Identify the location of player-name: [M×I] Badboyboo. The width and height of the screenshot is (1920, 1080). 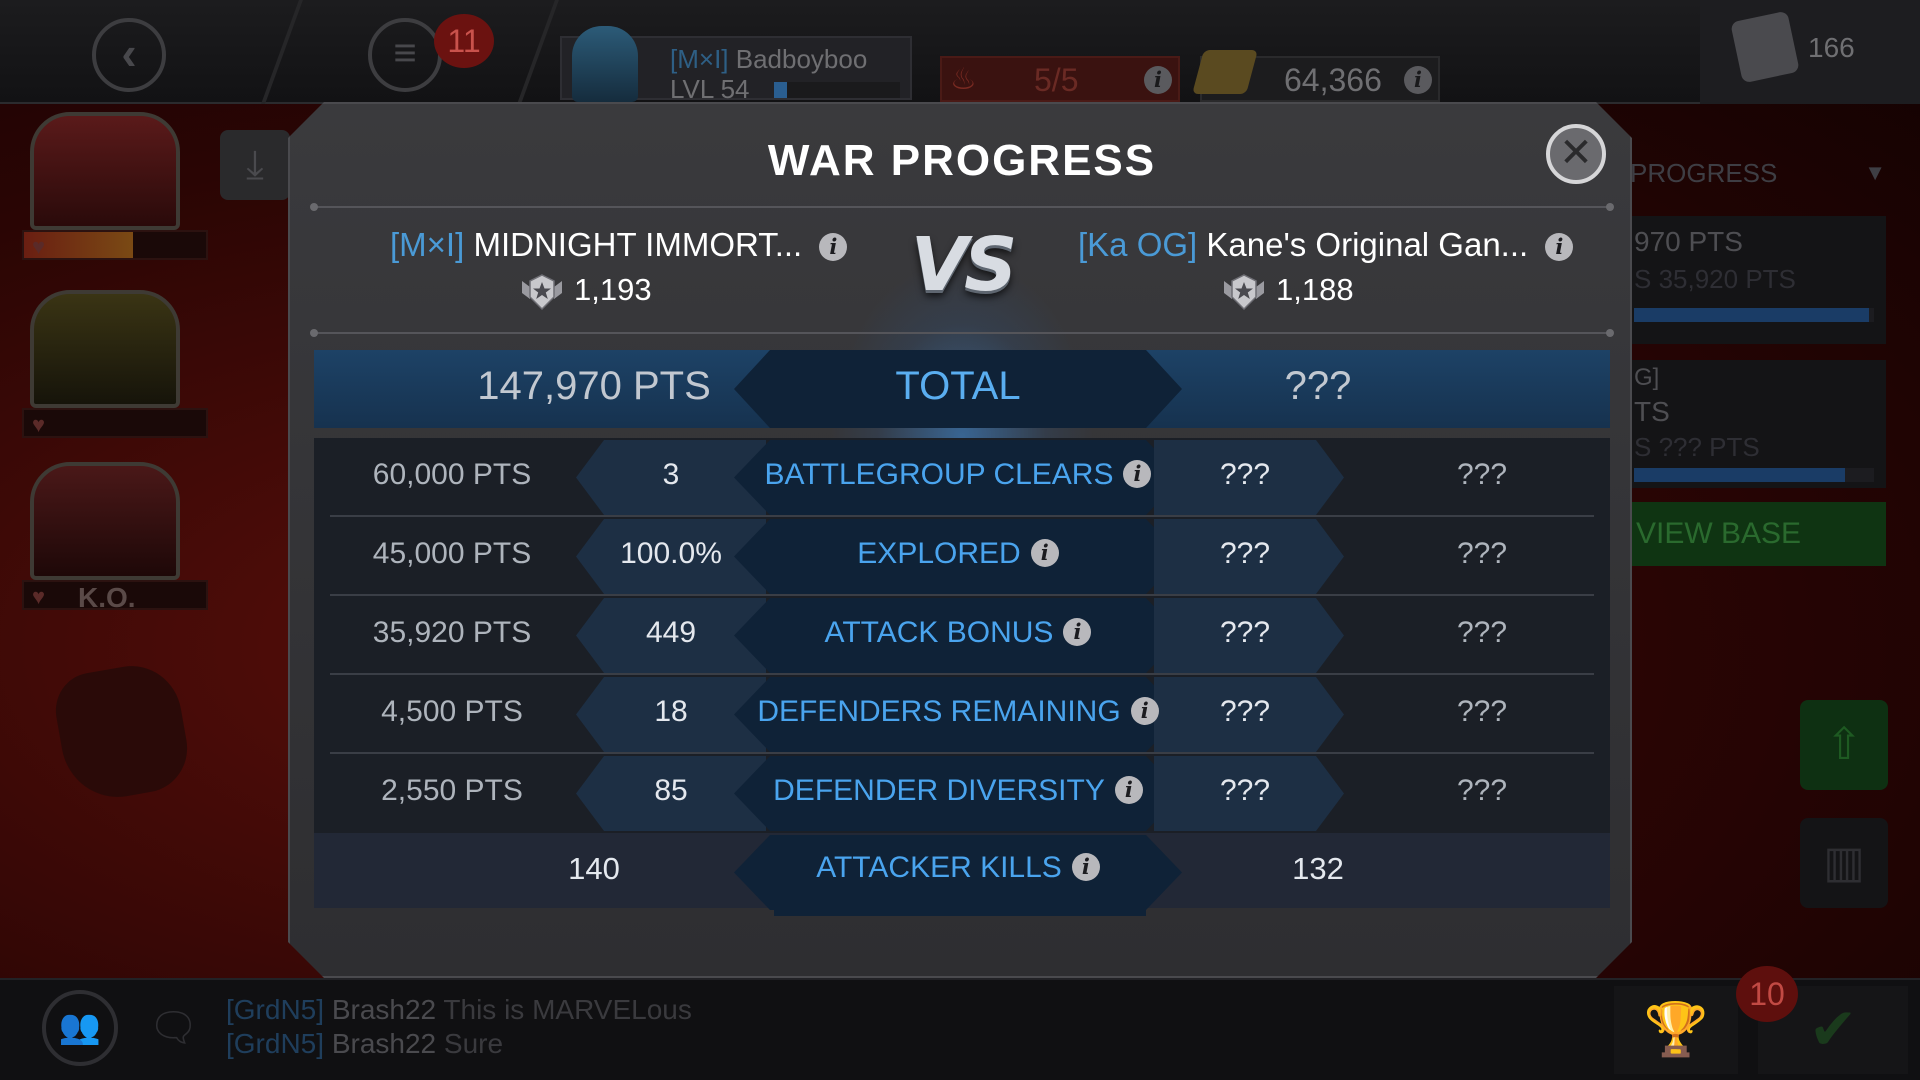
(769, 59).